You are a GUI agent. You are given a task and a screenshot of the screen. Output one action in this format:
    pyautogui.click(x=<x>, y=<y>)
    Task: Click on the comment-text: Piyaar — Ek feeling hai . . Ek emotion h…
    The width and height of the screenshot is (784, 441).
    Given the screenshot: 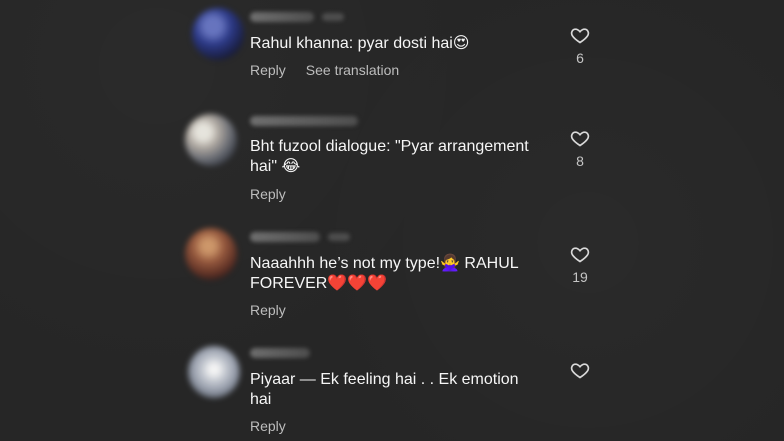 What is the action you would take?
    pyautogui.click(x=387, y=389)
    